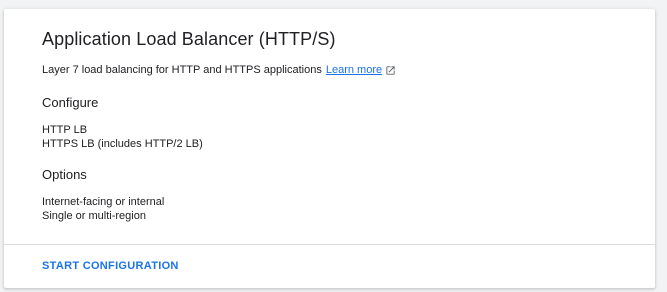 Image resolution: width=667 pixels, height=292 pixels. I want to click on start-configuration-button: START CONFIGURATION, so click(110, 266).